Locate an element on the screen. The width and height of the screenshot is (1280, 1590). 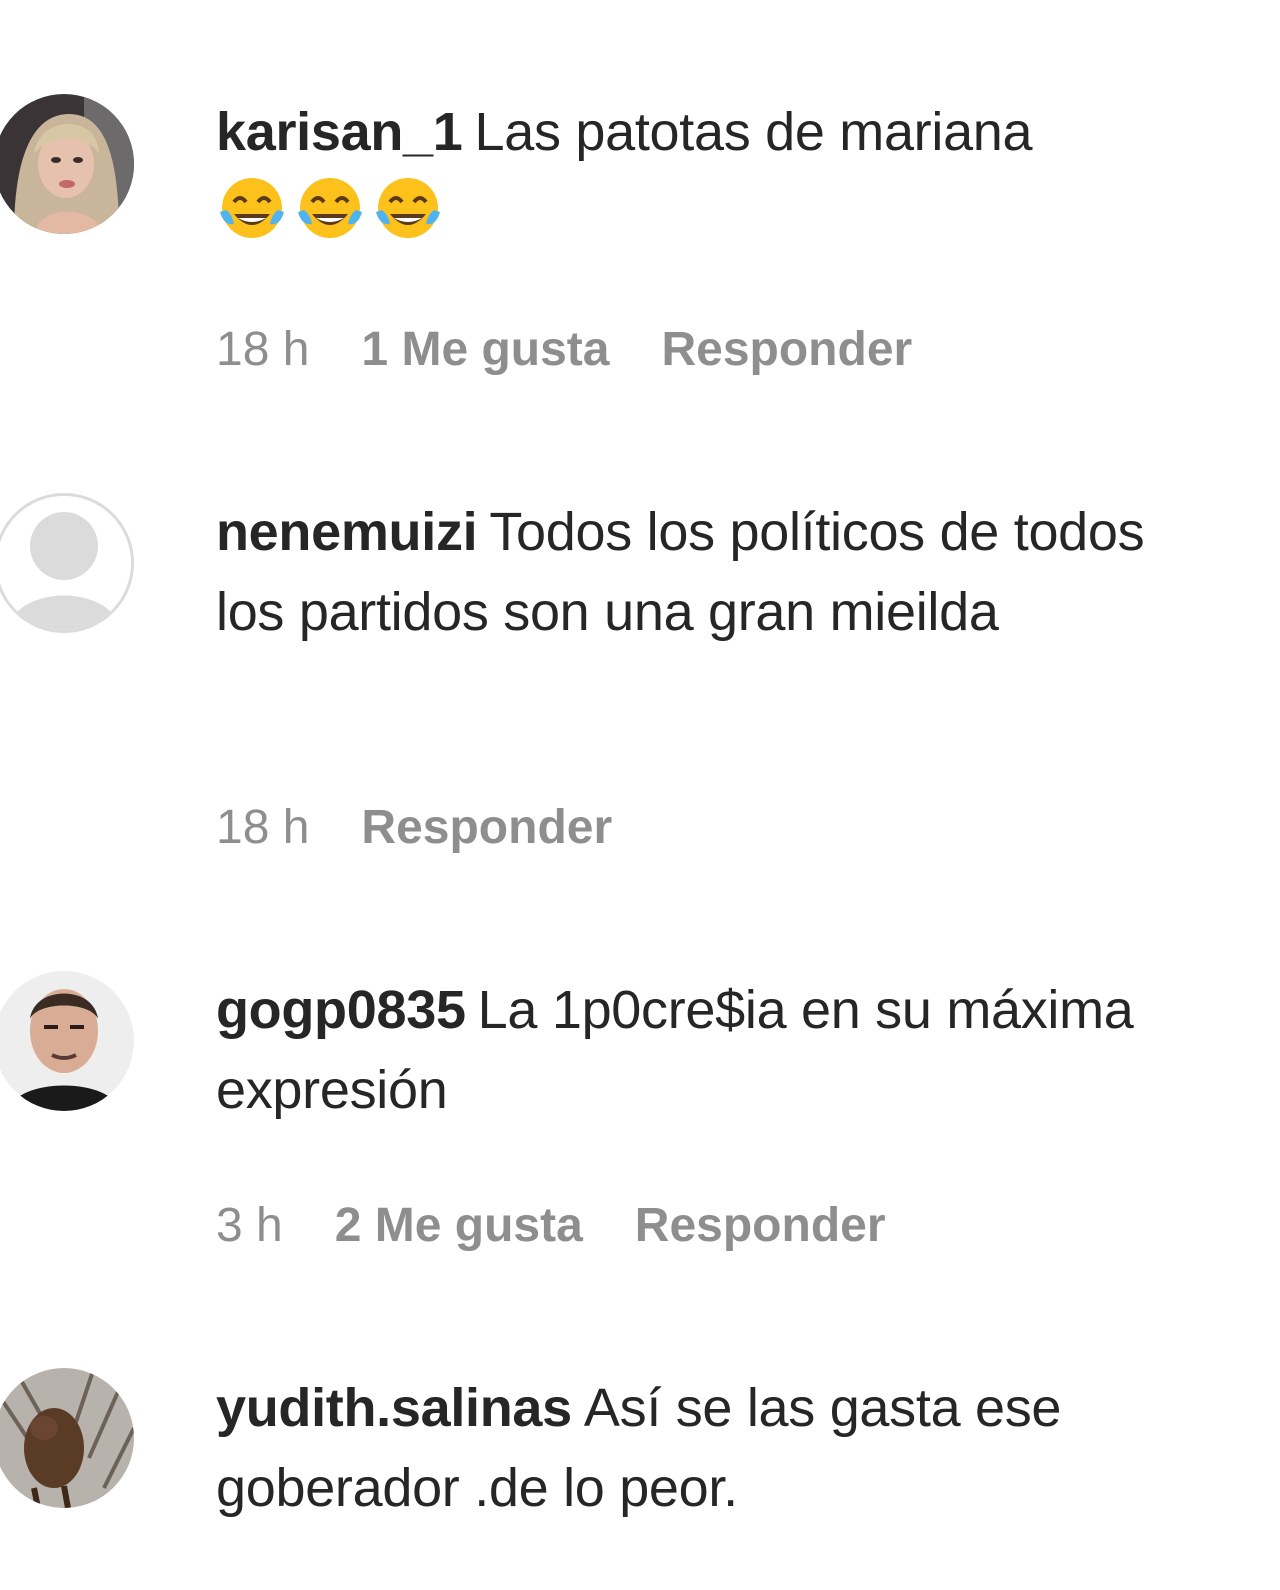
like-count-button: 2 Me gusta is located at coordinates (459, 1225).